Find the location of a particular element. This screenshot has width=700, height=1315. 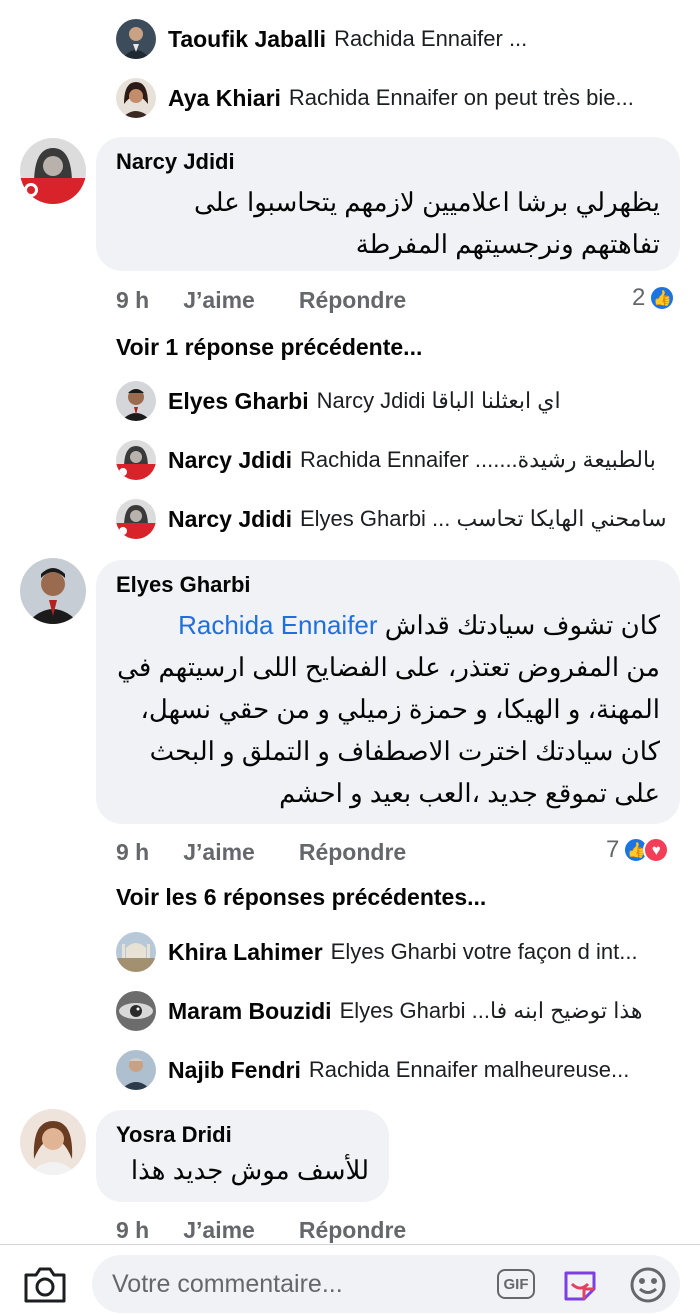

like-icon: 👍 is located at coordinates (662, 298).